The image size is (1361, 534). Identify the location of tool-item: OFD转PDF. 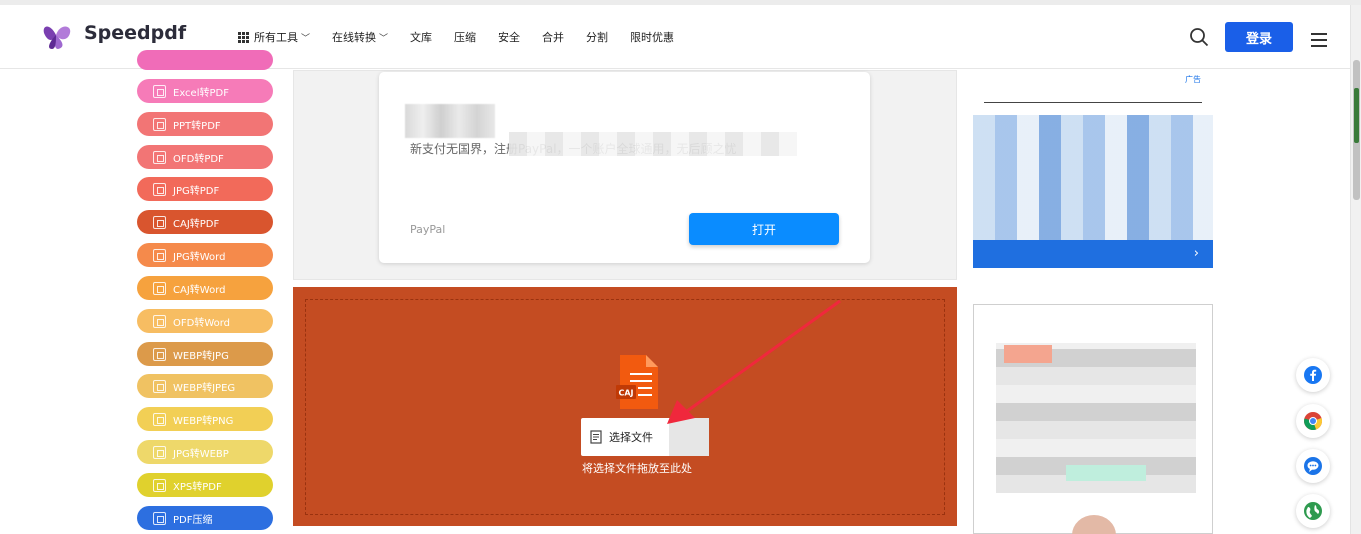
(205, 157).